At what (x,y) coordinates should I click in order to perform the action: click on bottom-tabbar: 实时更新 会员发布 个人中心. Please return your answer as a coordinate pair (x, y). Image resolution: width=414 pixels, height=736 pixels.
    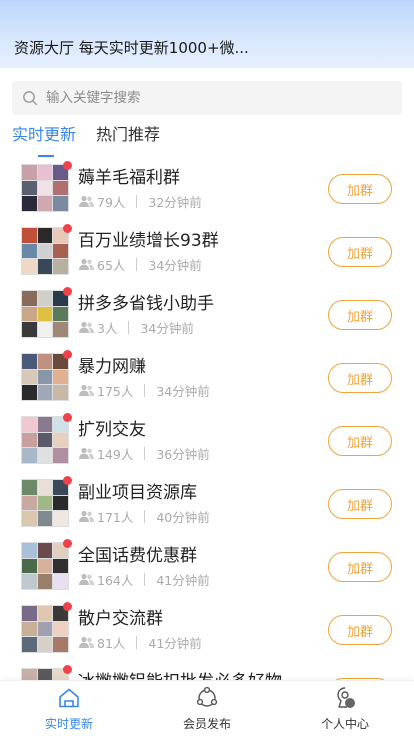
    Looking at the image, I should click on (207, 708).